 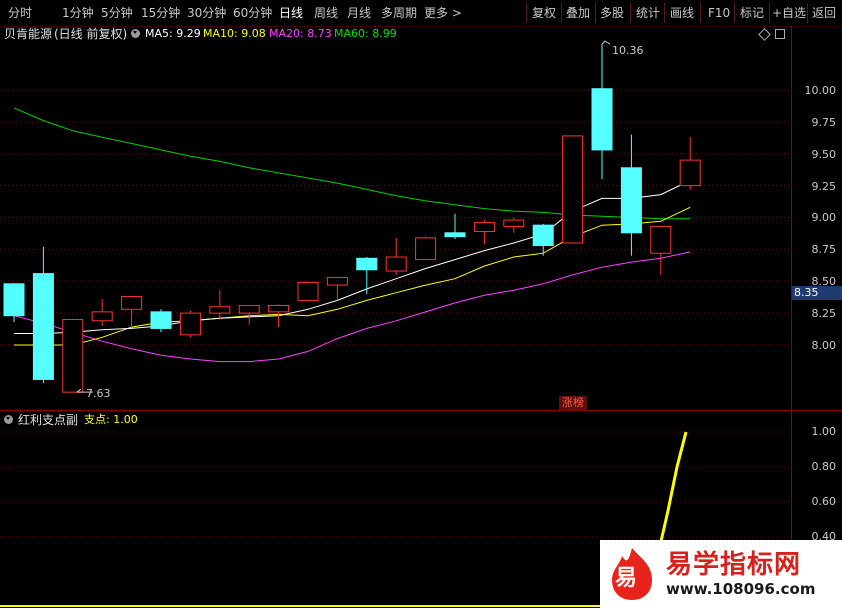 I want to click on watermark-url: www.108096.com, so click(x=741, y=589).